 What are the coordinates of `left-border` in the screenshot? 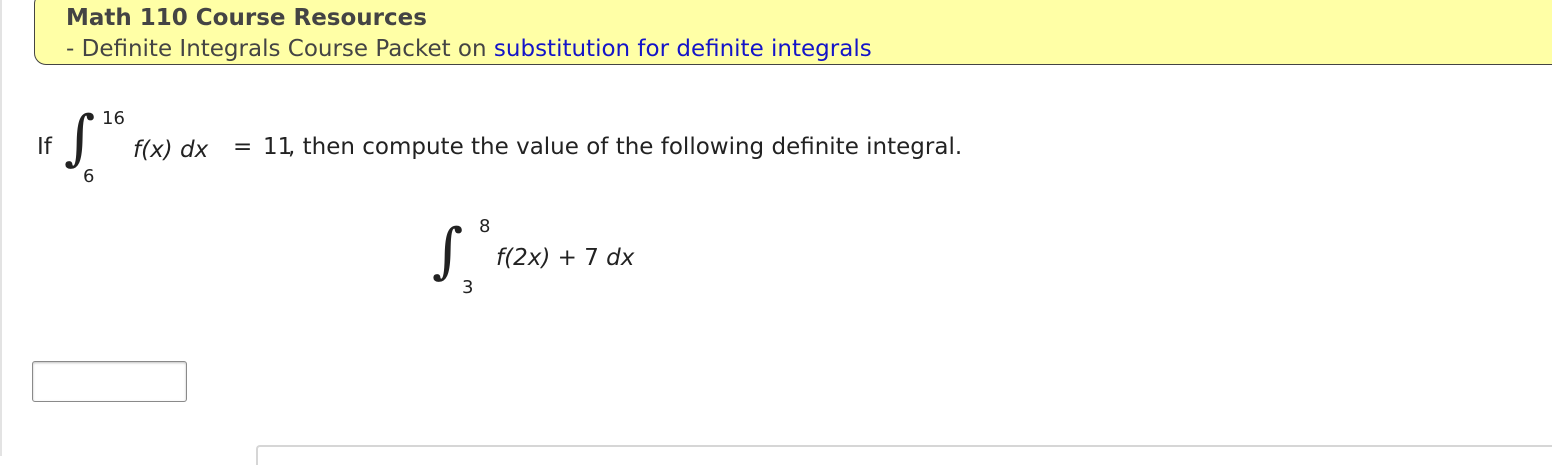 It's located at (1, 228).